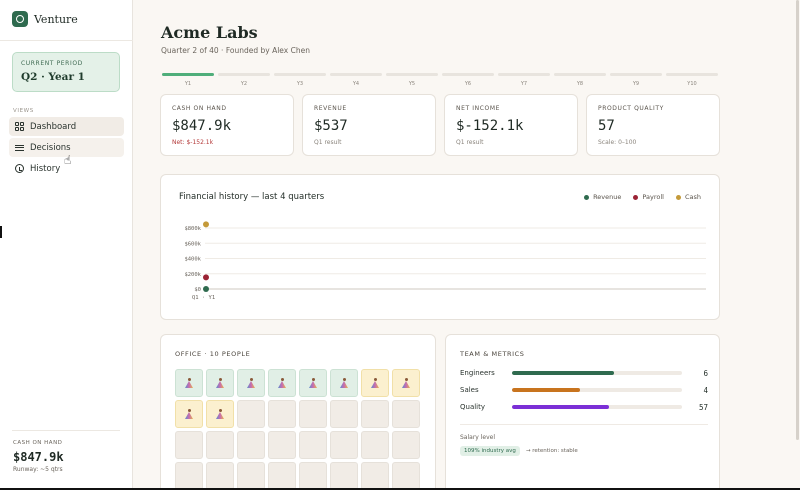  Describe the element at coordinates (477, 373) in the screenshot. I see `metric-name: Engineers` at that location.